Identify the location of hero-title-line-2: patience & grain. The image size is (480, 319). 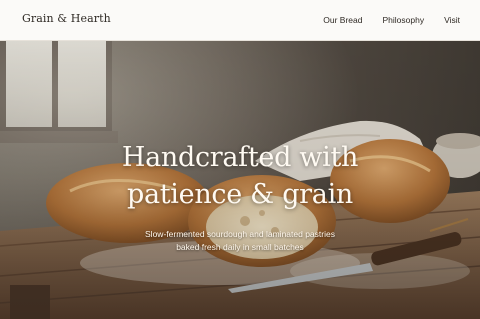
(240, 194).